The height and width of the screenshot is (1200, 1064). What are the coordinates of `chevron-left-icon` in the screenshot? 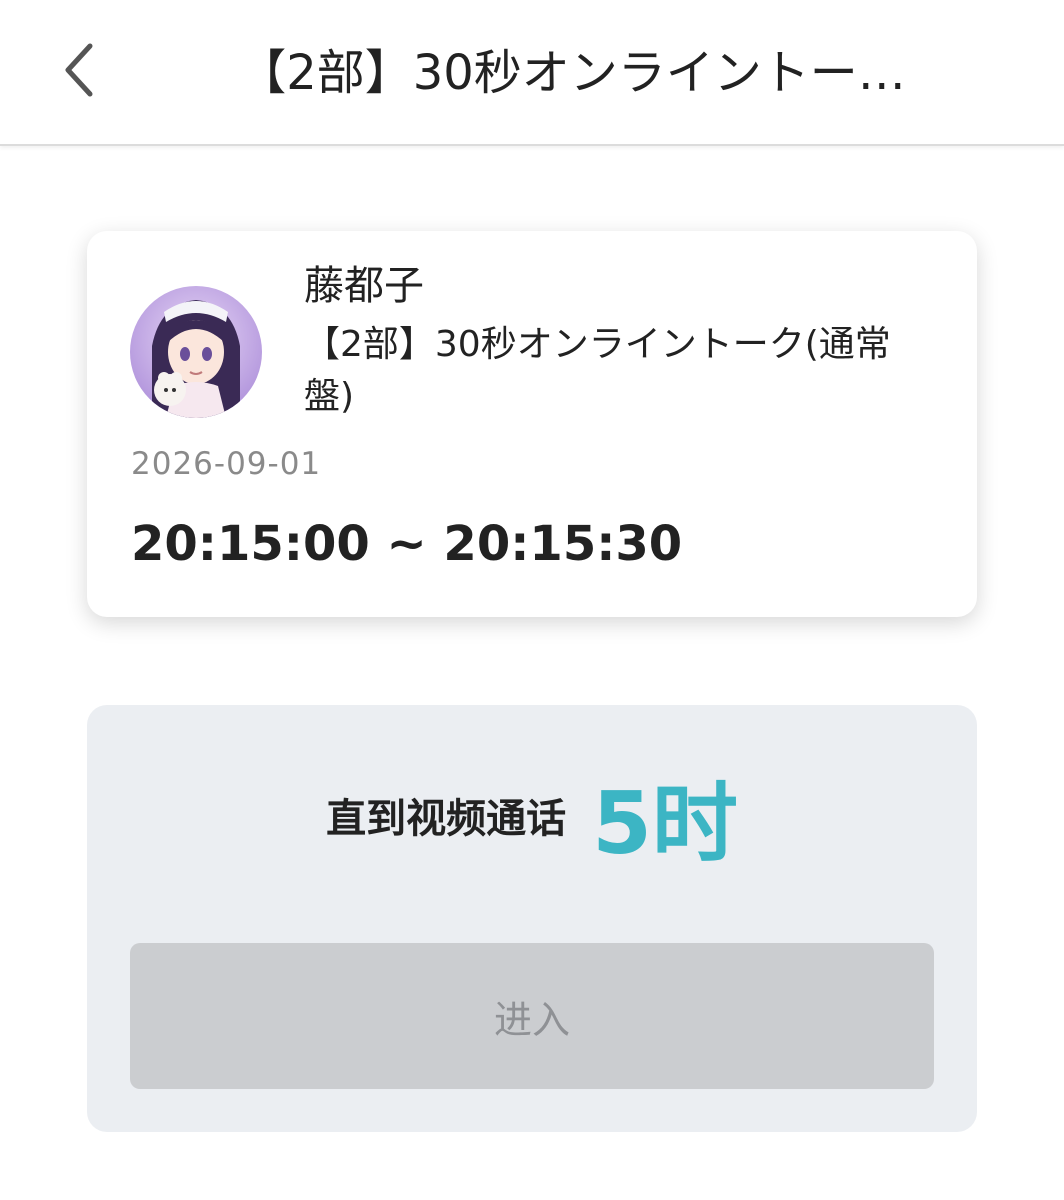 It's located at (79, 70).